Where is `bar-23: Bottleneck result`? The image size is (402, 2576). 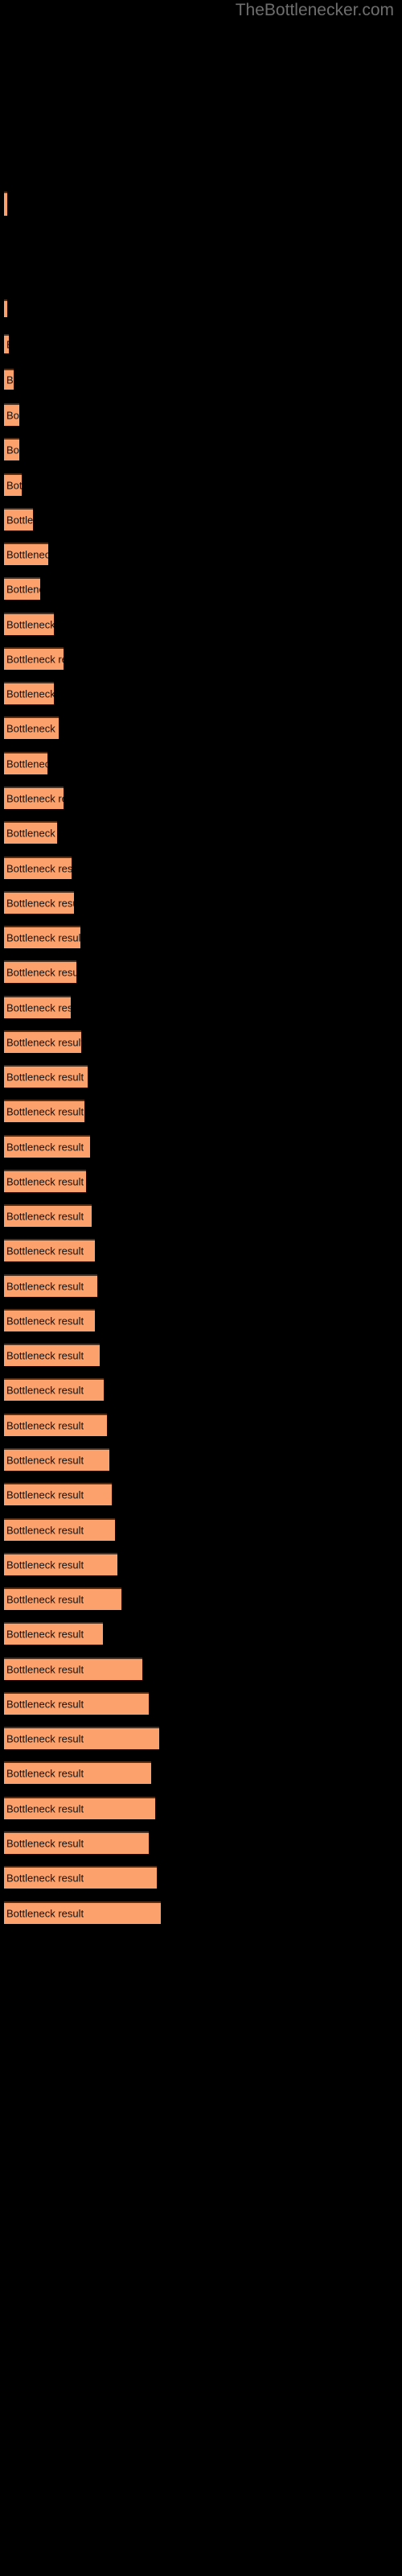
bar-23: Bottleneck result is located at coordinates (42, 1041).